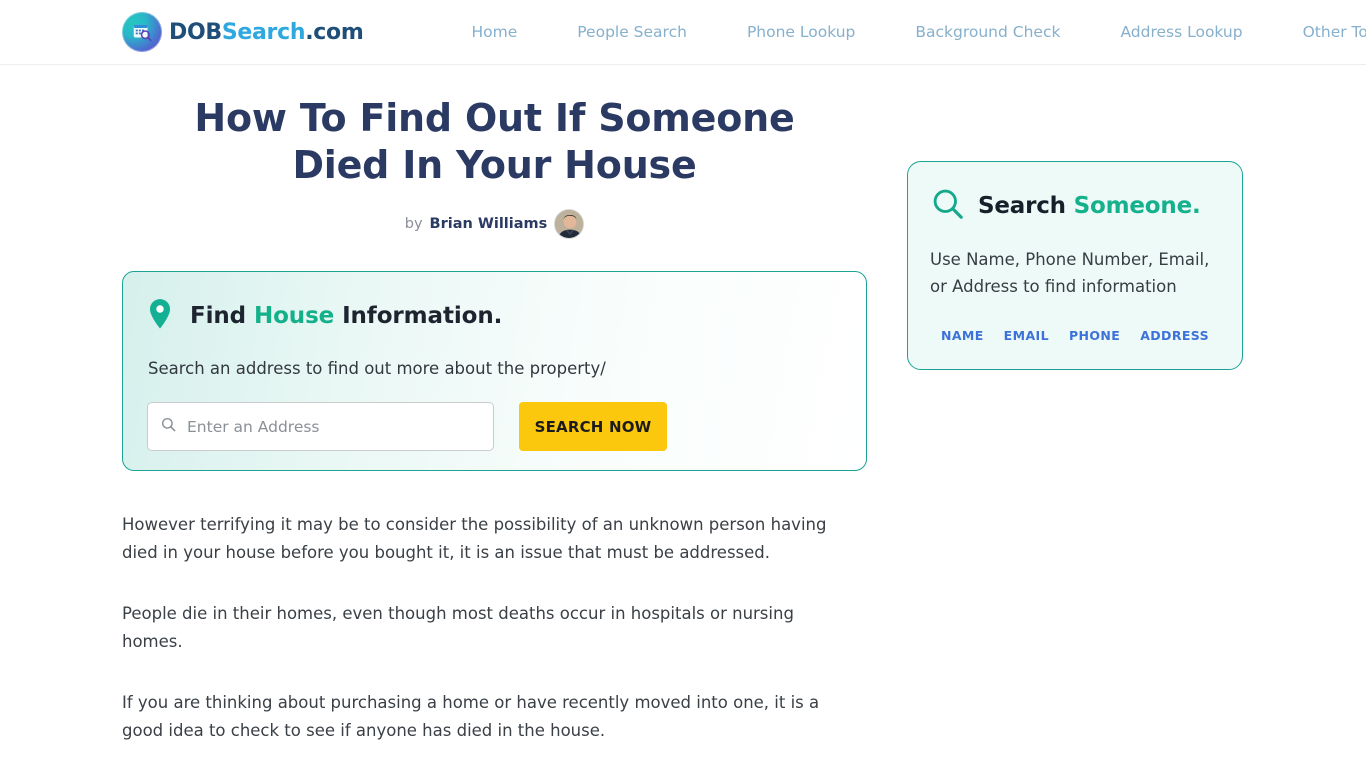  I want to click on byline-prefix: by, so click(413, 224).